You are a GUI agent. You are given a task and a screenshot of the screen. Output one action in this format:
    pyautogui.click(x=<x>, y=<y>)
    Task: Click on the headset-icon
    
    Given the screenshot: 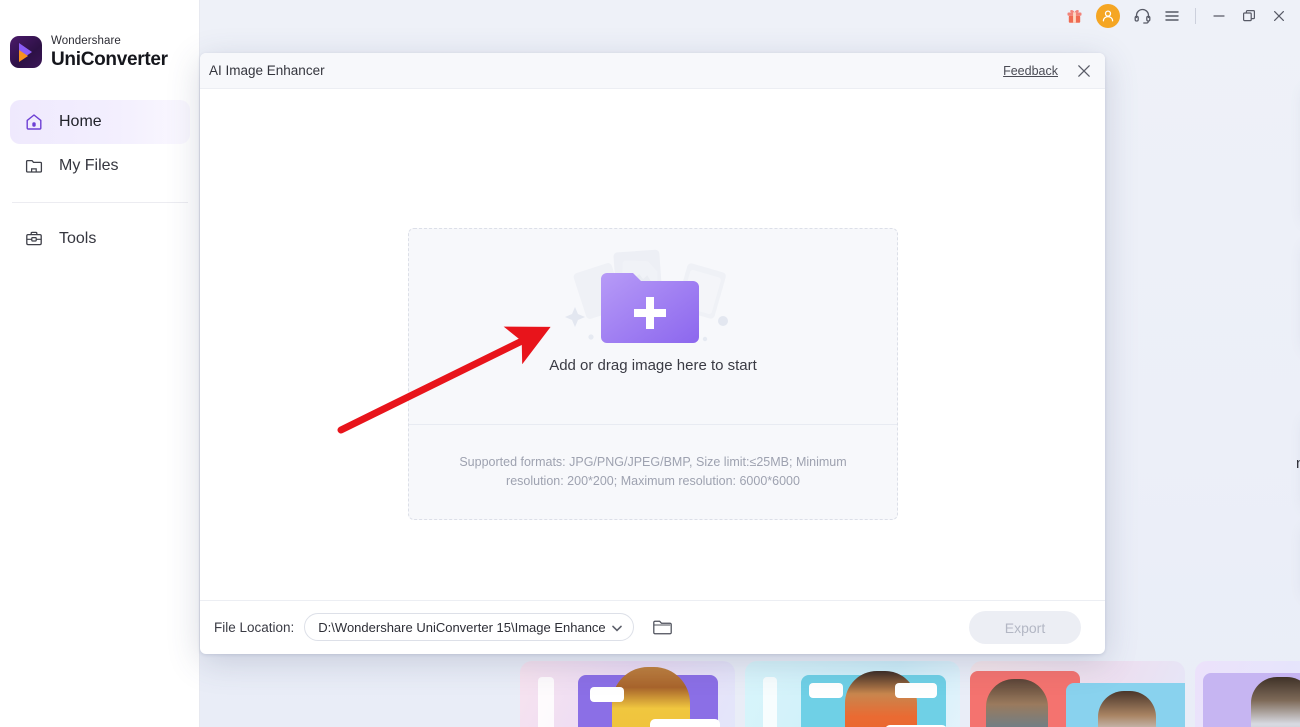 What is the action you would take?
    pyautogui.click(x=1142, y=16)
    